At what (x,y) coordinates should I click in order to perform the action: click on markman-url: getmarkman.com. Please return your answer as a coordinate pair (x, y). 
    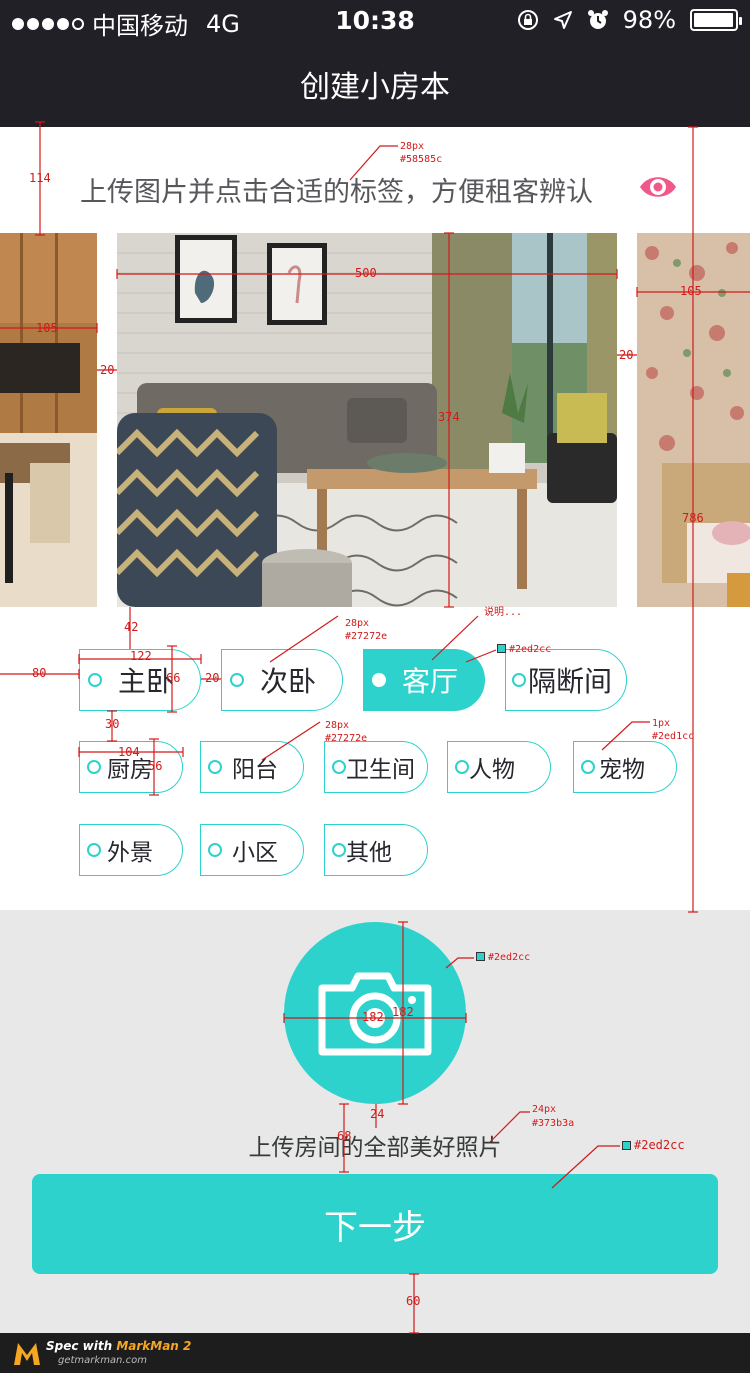
    Looking at the image, I should click on (102, 1360).